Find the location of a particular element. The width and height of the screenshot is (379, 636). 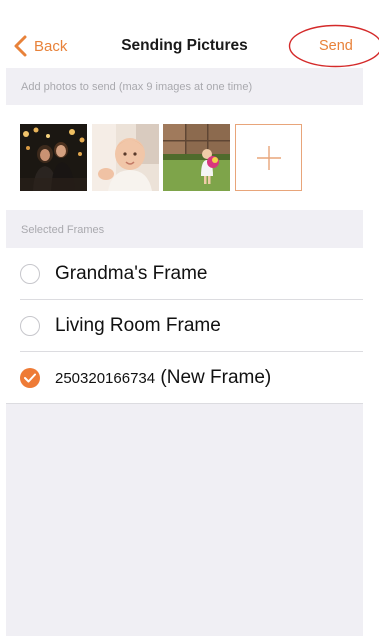

navigation-bar: Back Sending Pictures Send is located at coordinates (192, 34).